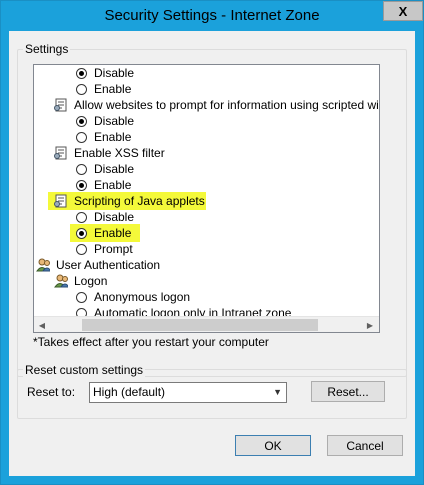 The image size is (424, 485). Describe the element at coordinates (42, 324) in the screenshot. I see `scroll-left-arrow-icon: ◀` at that location.